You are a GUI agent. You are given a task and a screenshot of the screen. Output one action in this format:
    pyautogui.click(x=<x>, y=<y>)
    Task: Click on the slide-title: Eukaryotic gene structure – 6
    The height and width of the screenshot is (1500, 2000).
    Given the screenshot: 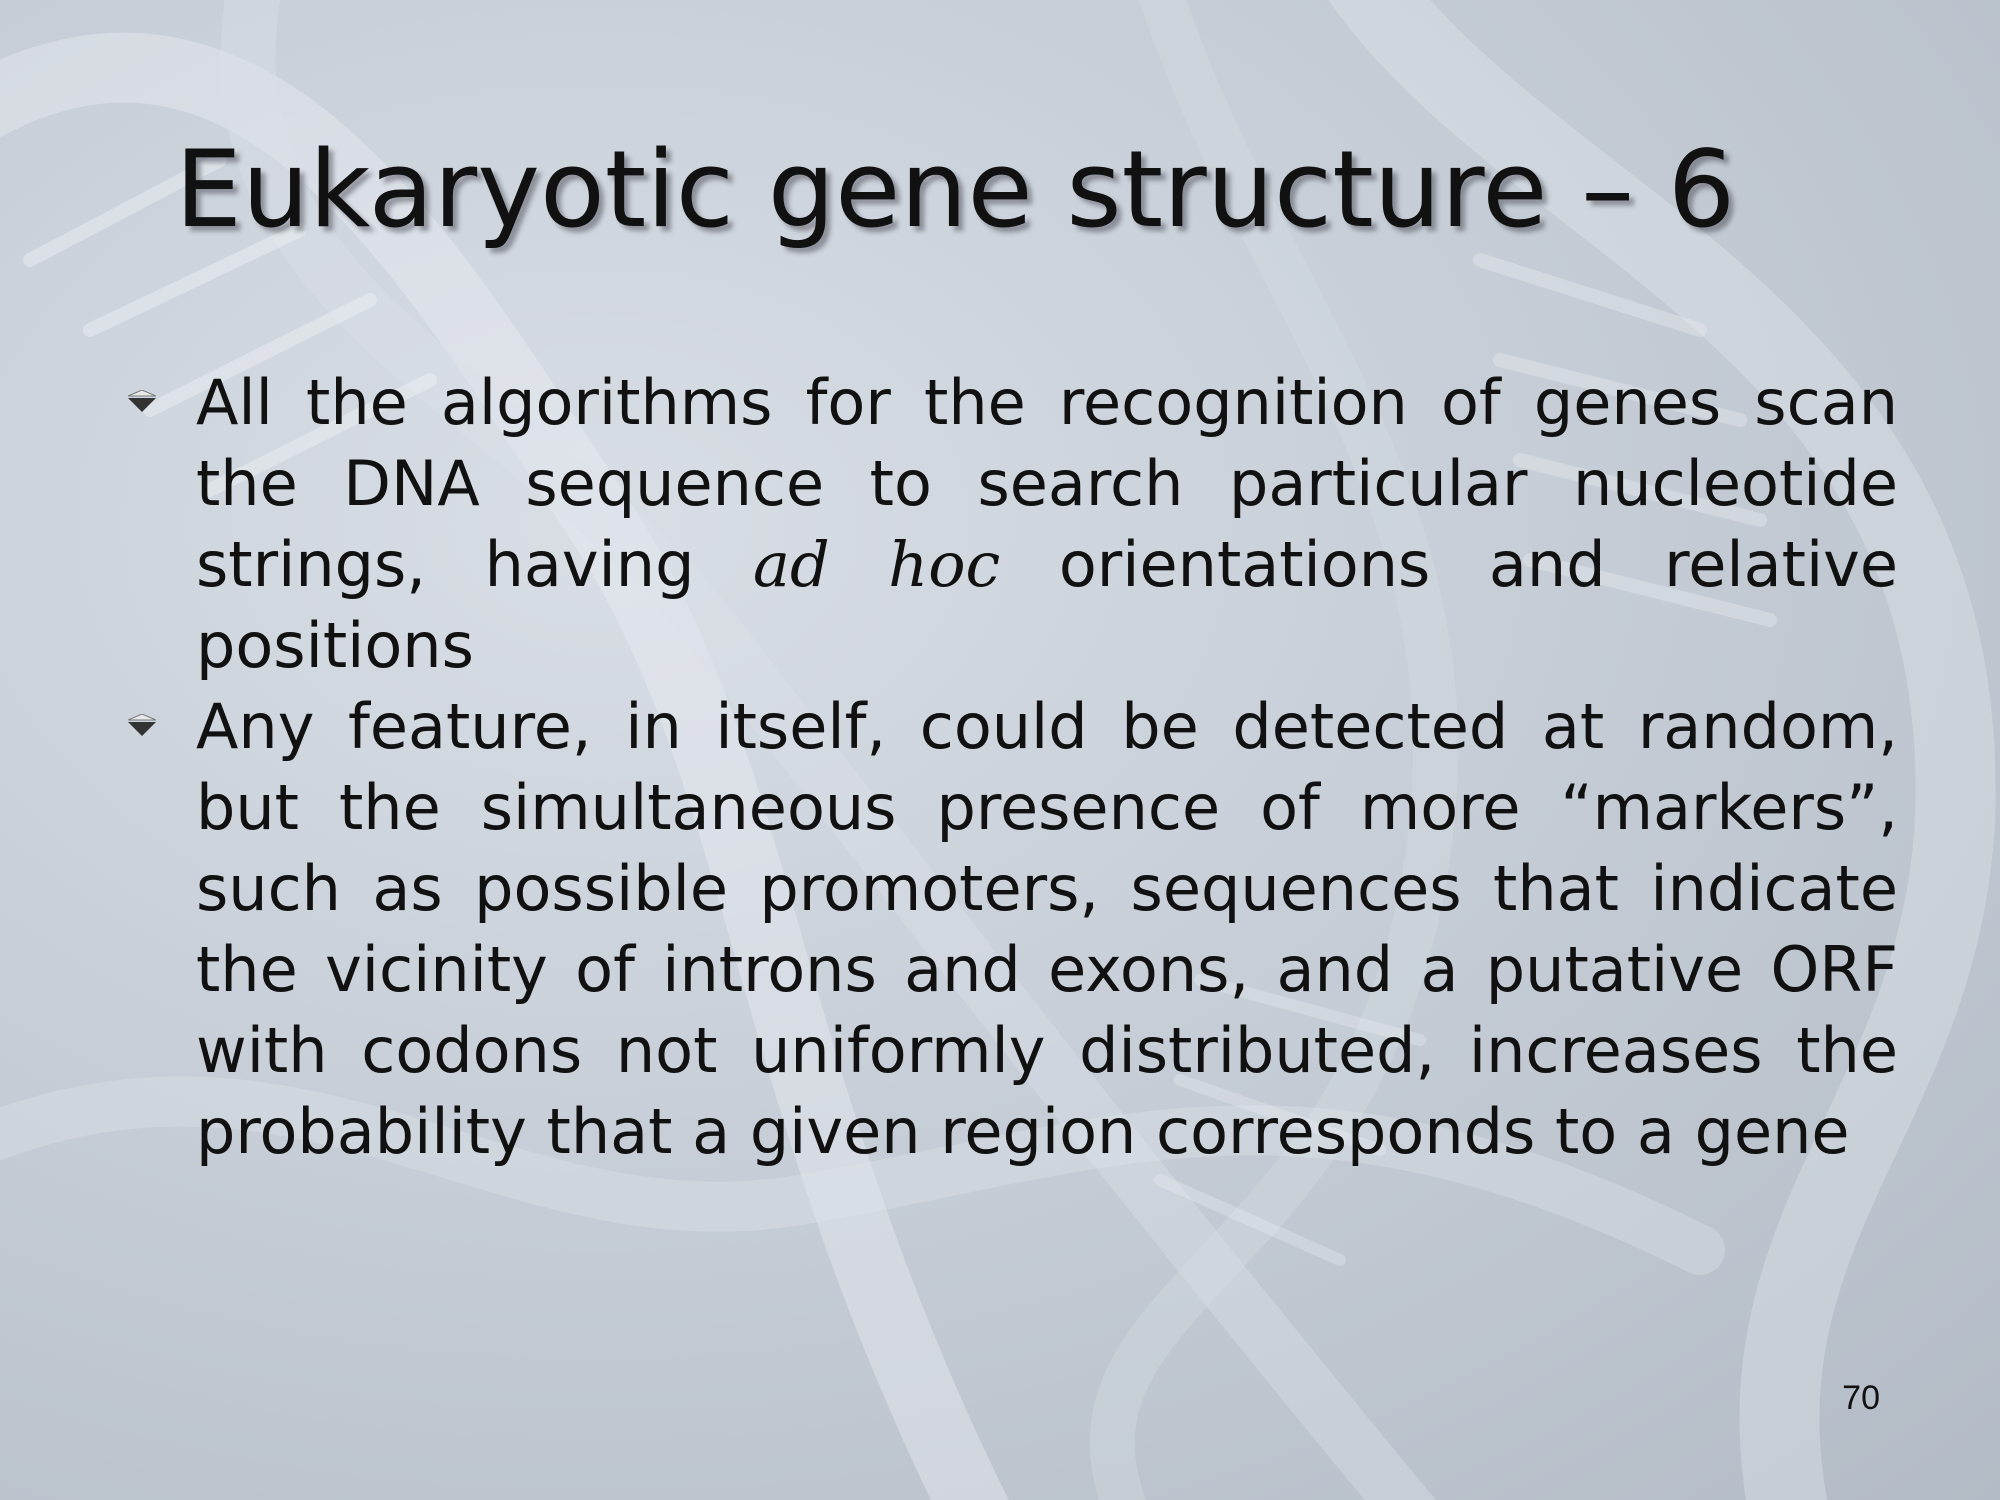 What is the action you would take?
    pyautogui.click(x=955, y=189)
    